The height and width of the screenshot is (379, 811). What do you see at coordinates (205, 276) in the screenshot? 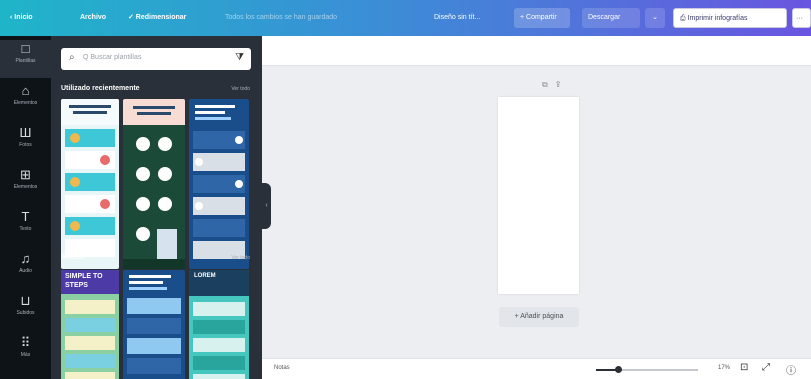
I see `thumb-title: LOREM` at bounding box center [205, 276].